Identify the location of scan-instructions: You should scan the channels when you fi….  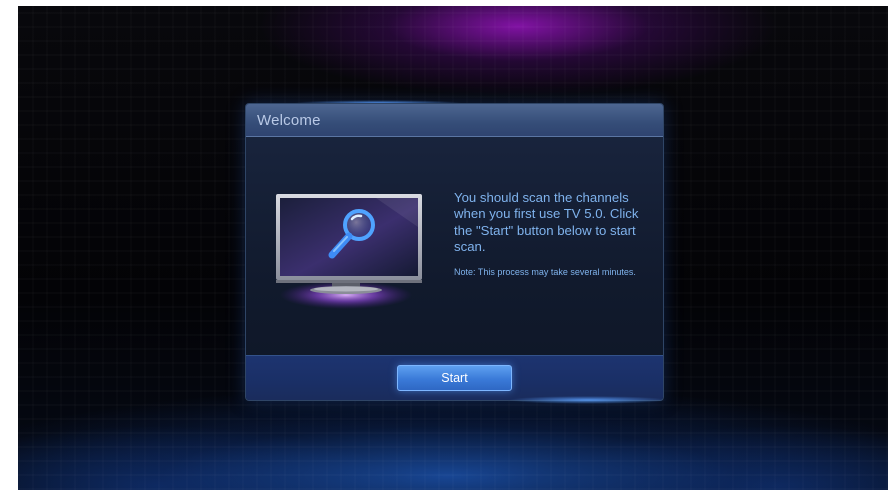
(554, 234).